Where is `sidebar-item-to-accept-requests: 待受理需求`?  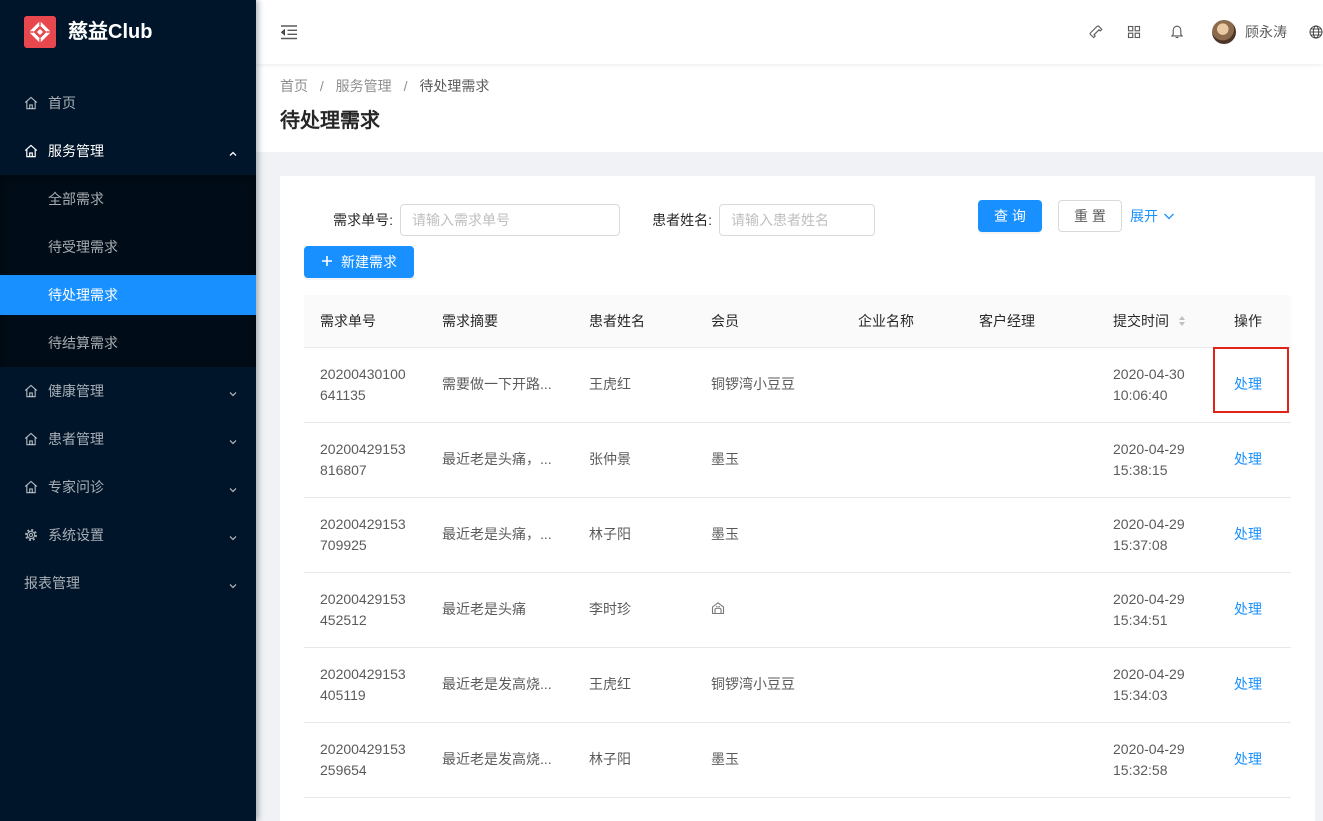 sidebar-item-to-accept-requests: 待受理需求 is located at coordinates (128, 247).